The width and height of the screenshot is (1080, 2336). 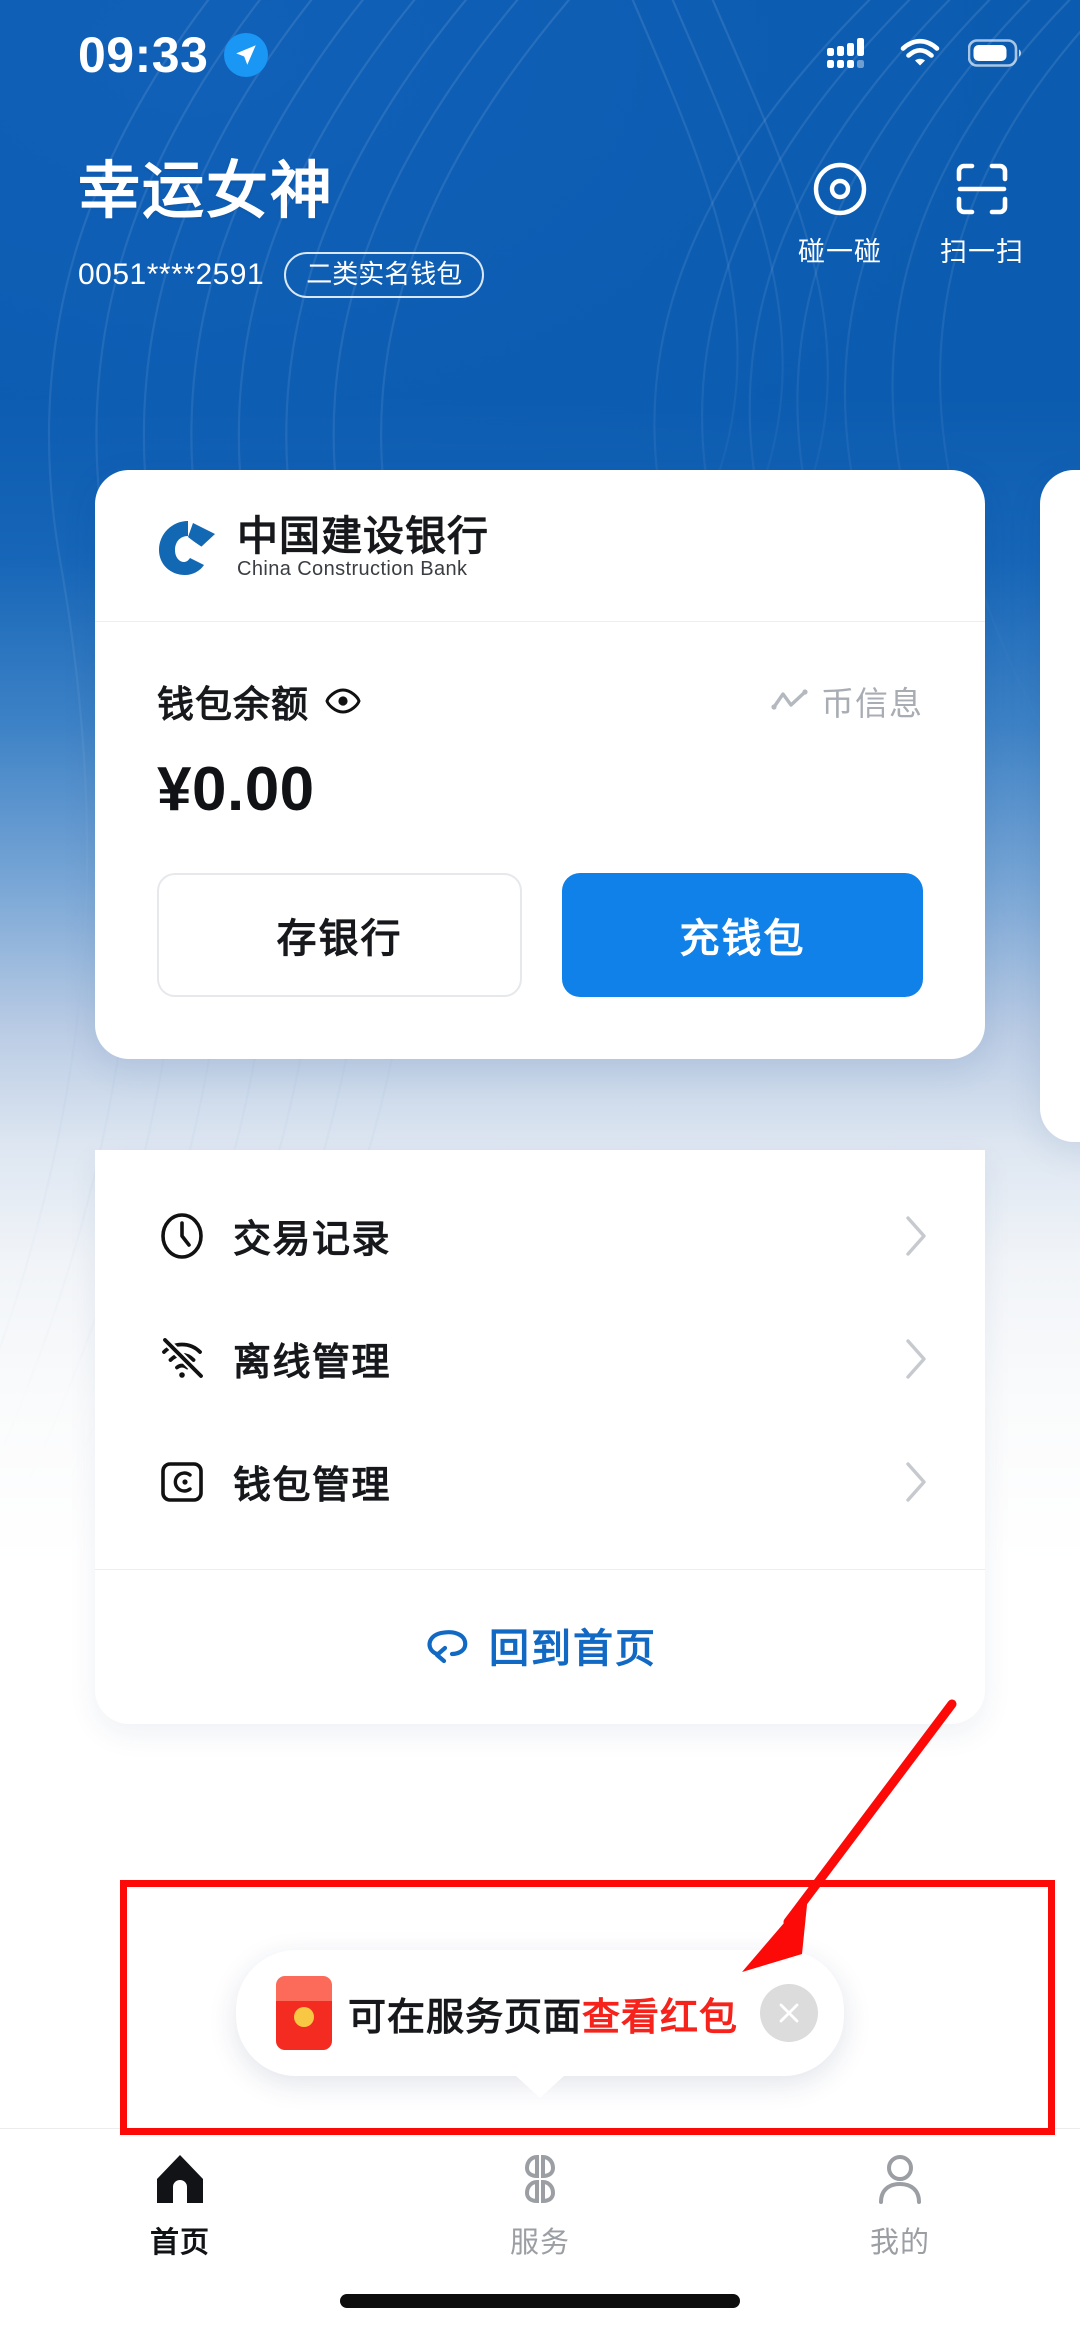 I want to click on header-identity: 幸运女神 0051****2591 二类实名钱包, so click(x=281, y=224).